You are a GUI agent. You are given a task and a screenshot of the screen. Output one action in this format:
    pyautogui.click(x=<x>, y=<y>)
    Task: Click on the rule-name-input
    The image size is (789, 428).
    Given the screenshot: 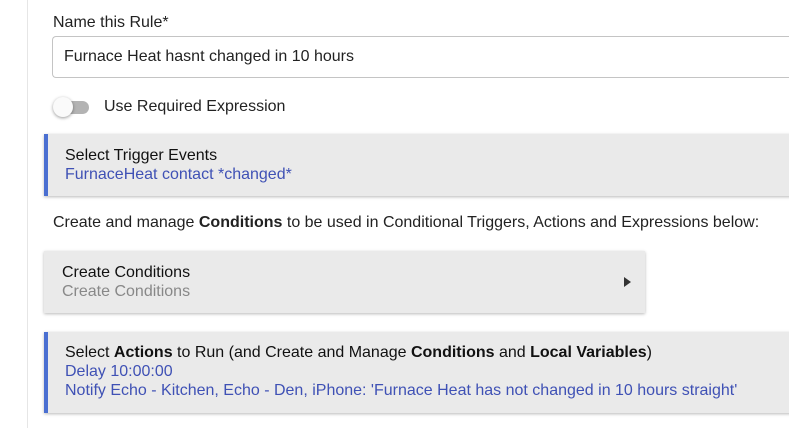 What is the action you would take?
    pyautogui.click(x=420, y=57)
    